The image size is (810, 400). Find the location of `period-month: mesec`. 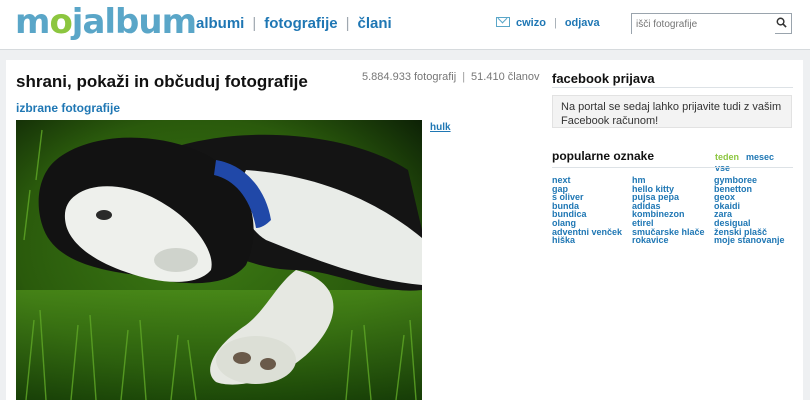

period-month: mesec is located at coordinates (760, 157).